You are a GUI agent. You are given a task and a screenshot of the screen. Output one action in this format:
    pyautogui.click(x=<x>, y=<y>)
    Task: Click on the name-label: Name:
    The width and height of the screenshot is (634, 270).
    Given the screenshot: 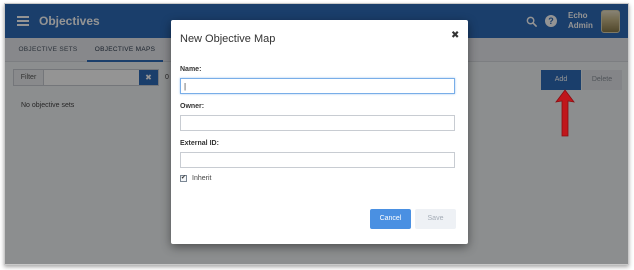 What is the action you would take?
    pyautogui.click(x=191, y=69)
    